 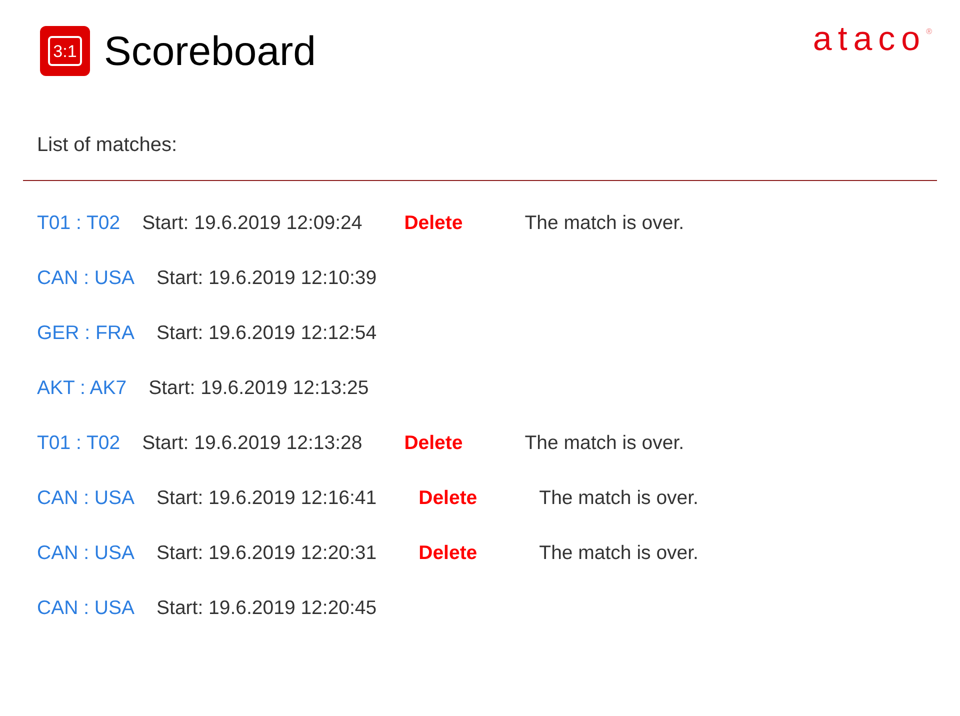 I want to click on list-heading: List of matches:, so click(x=107, y=145).